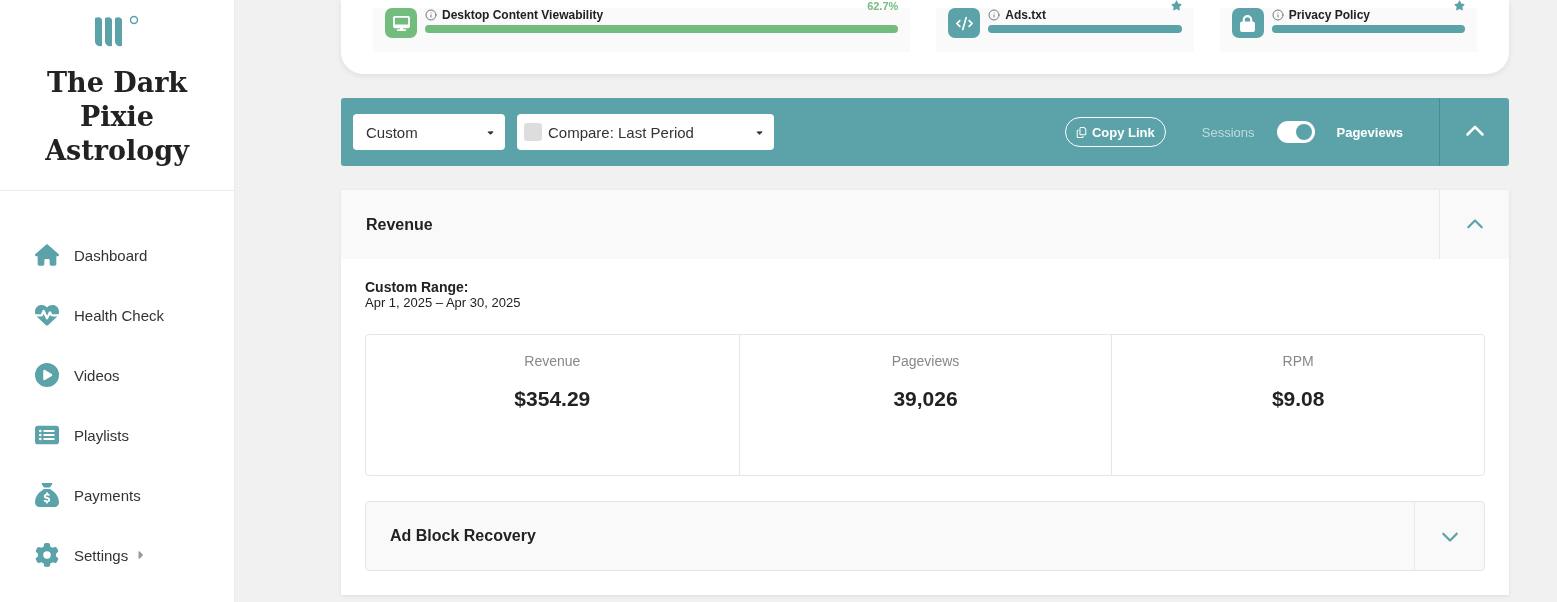 The image size is (1557, 602). Describe the element at coordinates (134, 255) in the screenshot. I see `nav-item: Dashboard` at that location.